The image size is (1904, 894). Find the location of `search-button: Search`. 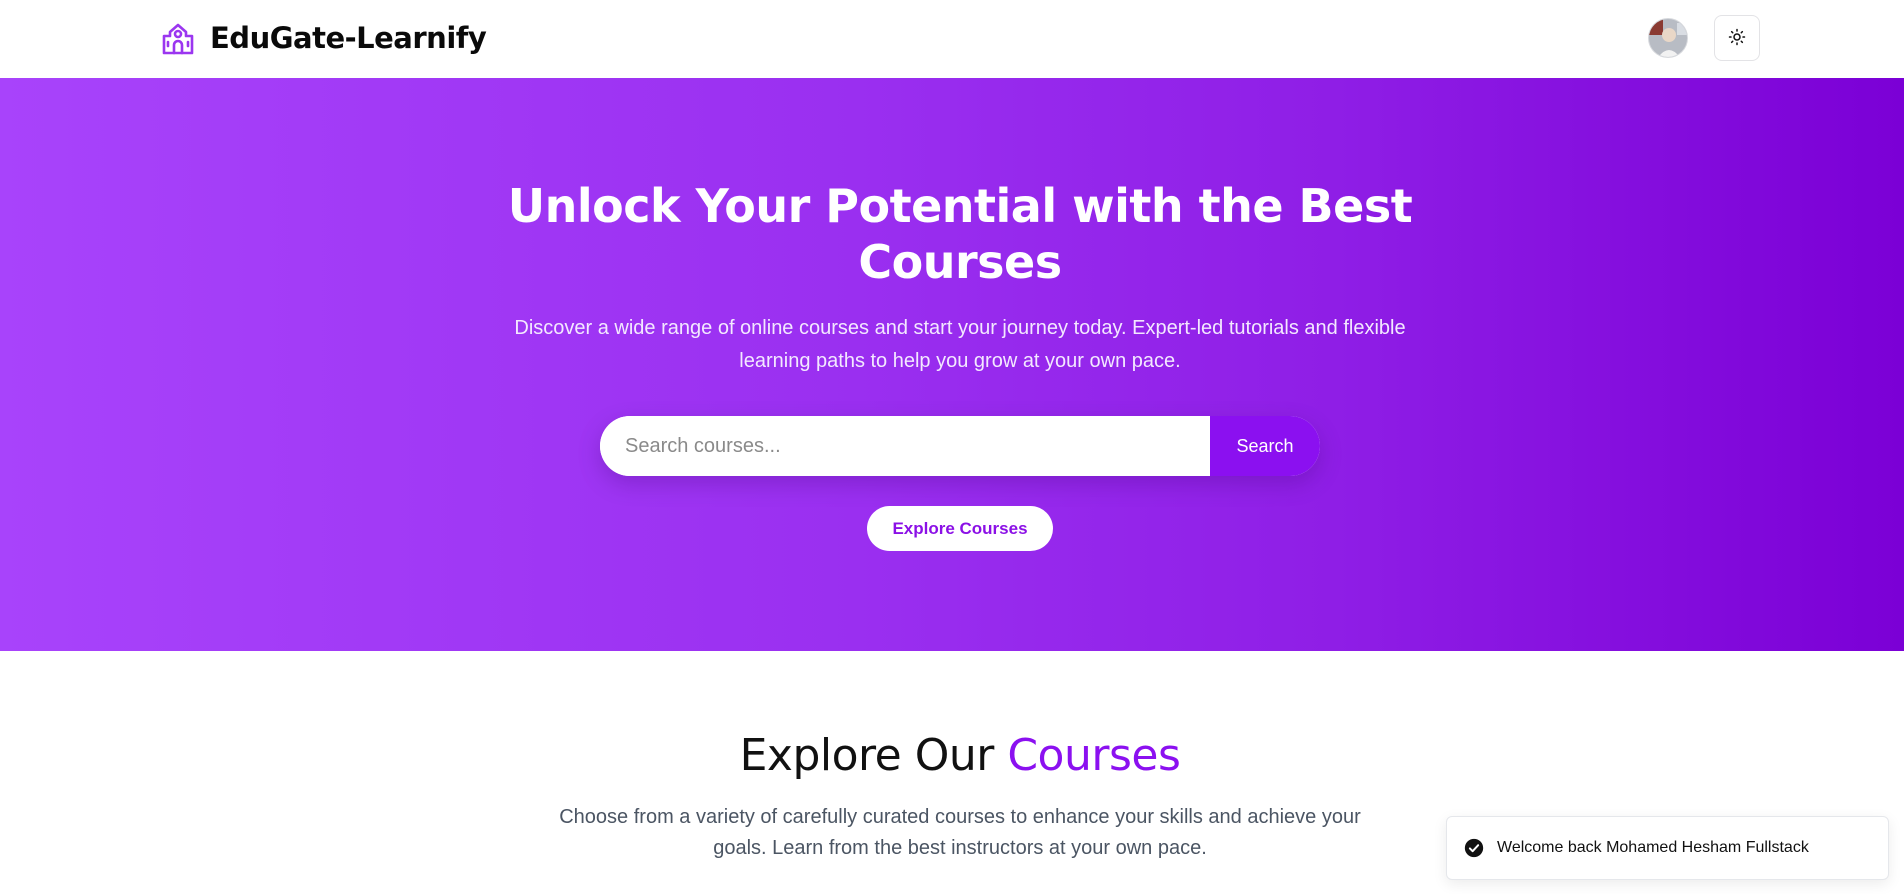

search-button: Search is located at coordinates (1265, 446).